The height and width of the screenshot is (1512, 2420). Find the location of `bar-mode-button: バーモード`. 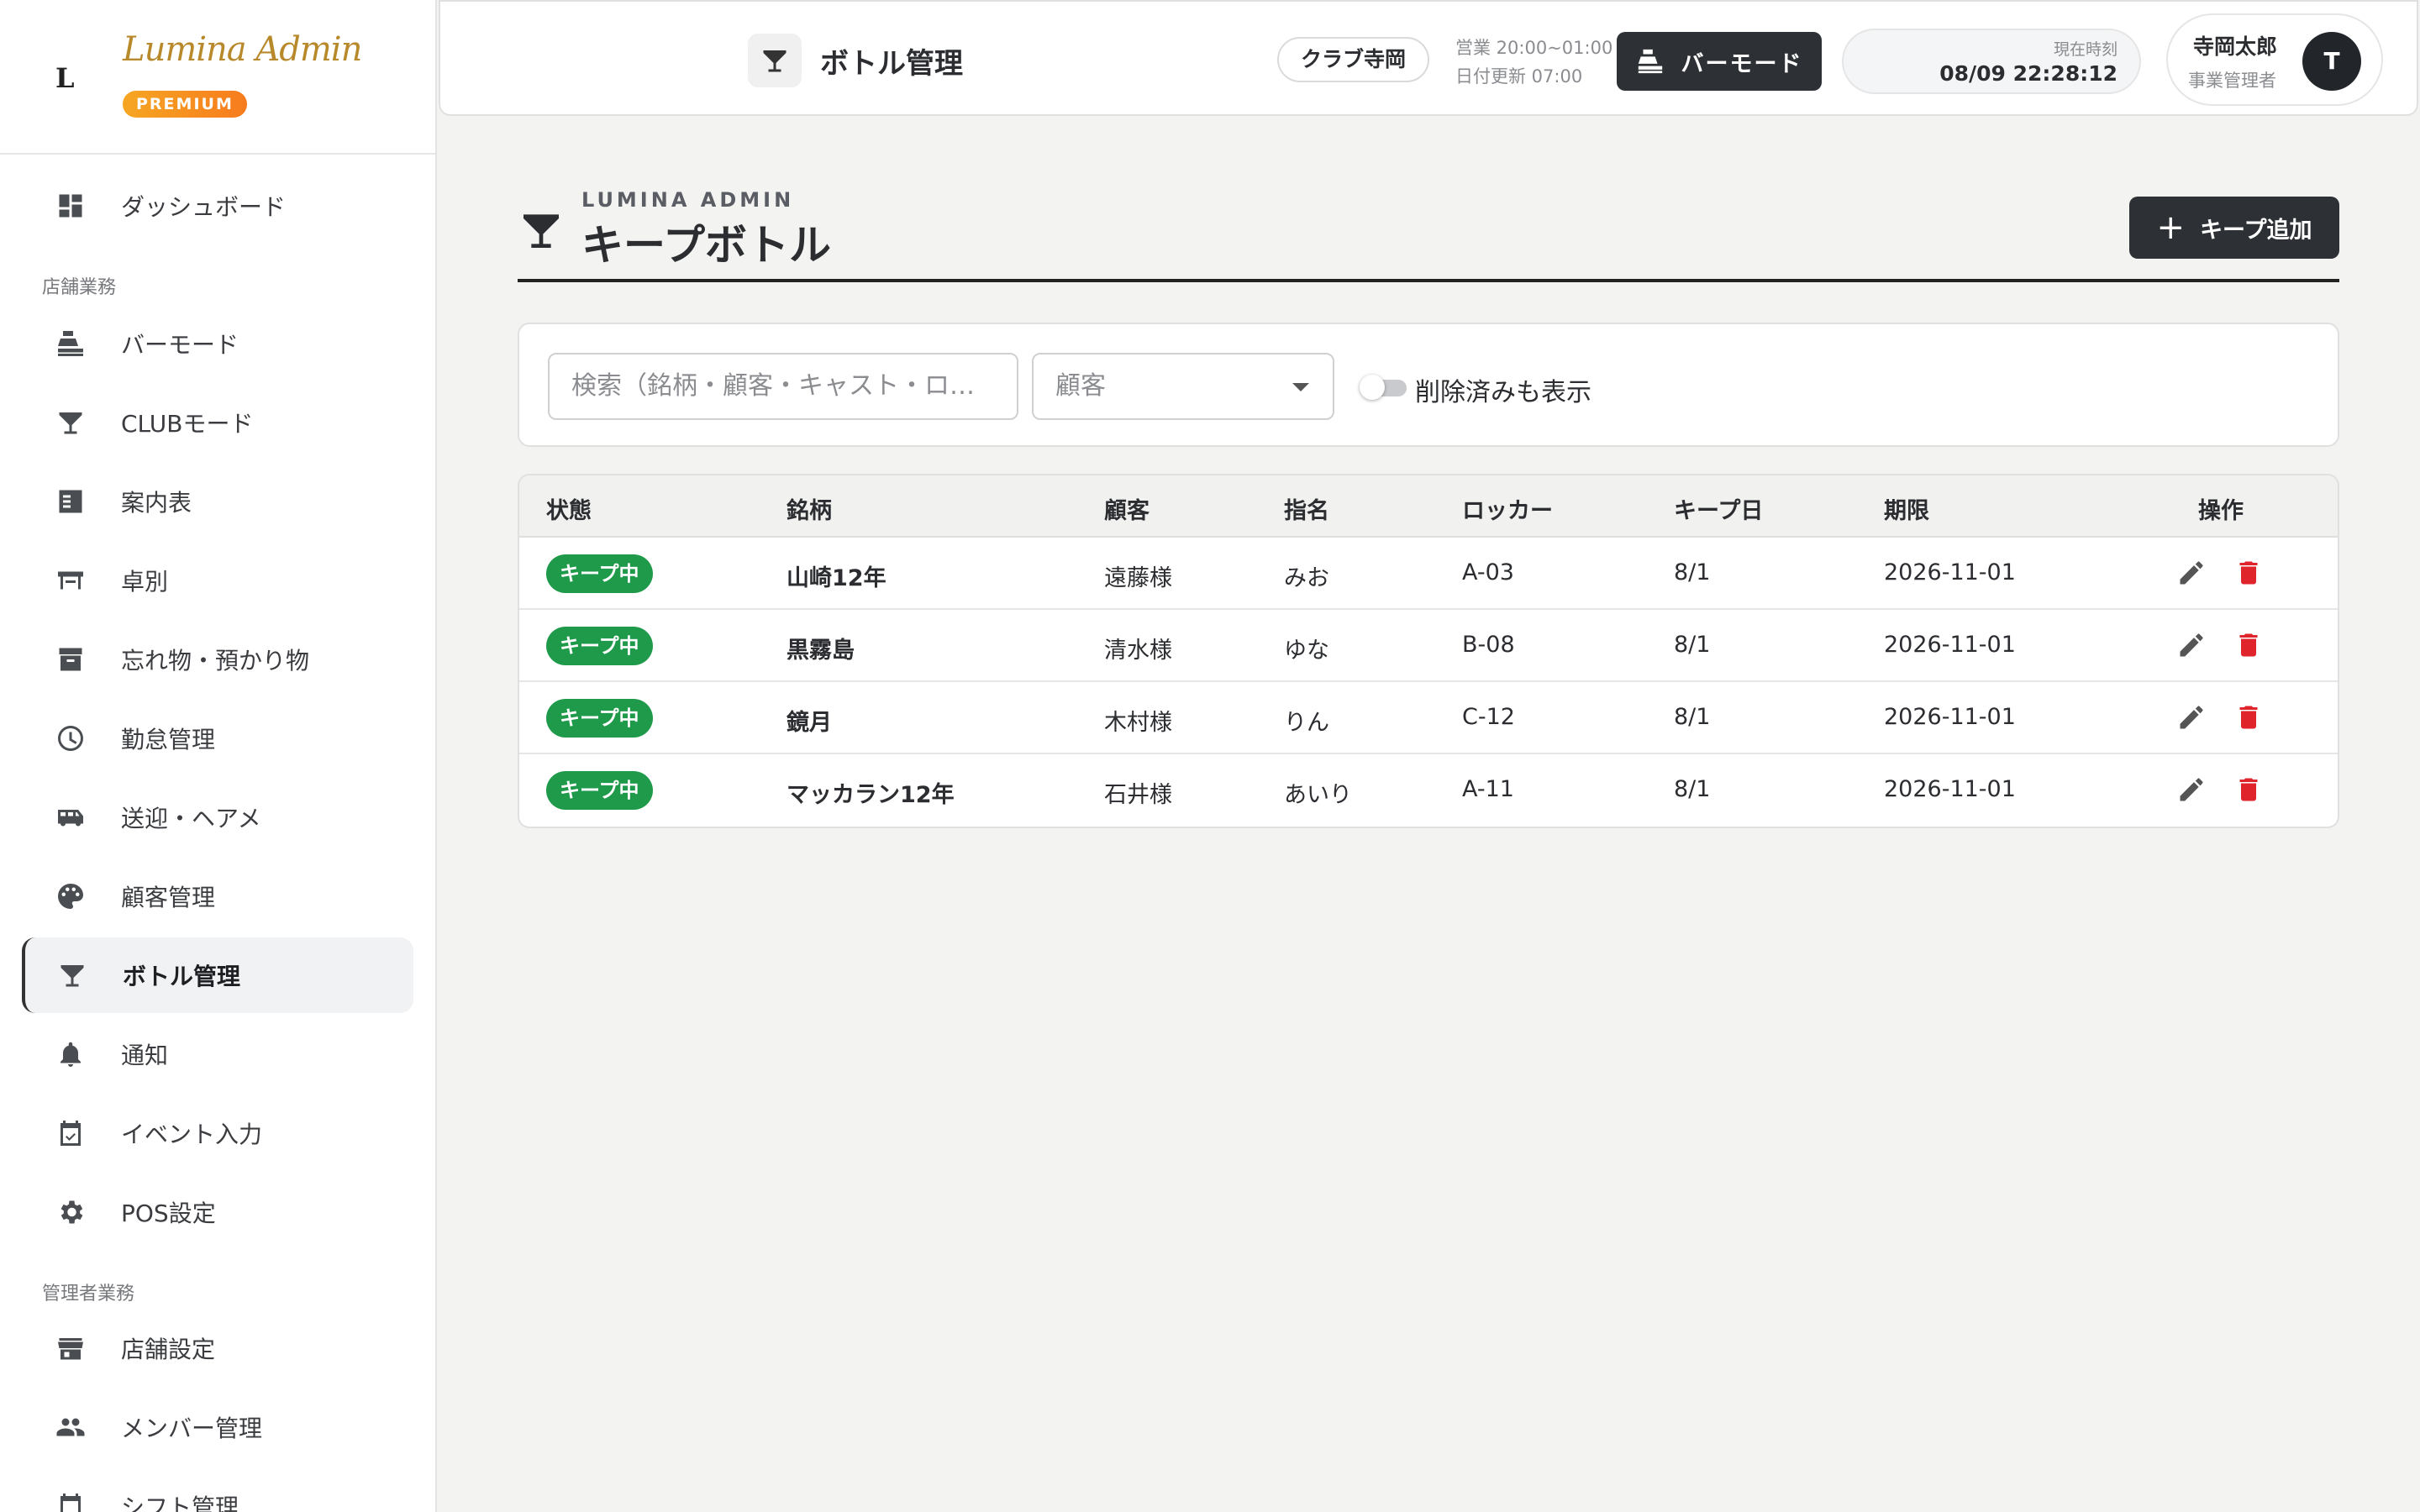

bar-mode-button: バーモード is located at coordinates (1719, 61).